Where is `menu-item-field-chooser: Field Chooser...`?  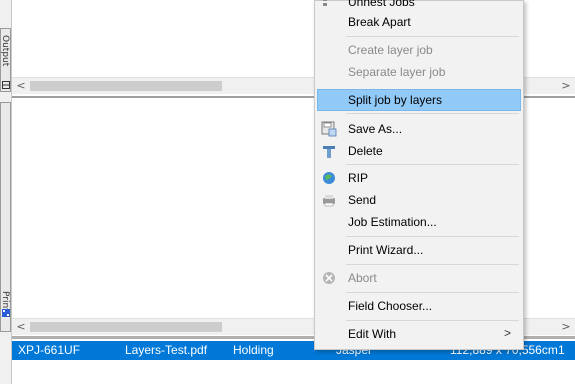 menu-item-field-chooser: Field Chooser... is located at coordinates (419, 306).